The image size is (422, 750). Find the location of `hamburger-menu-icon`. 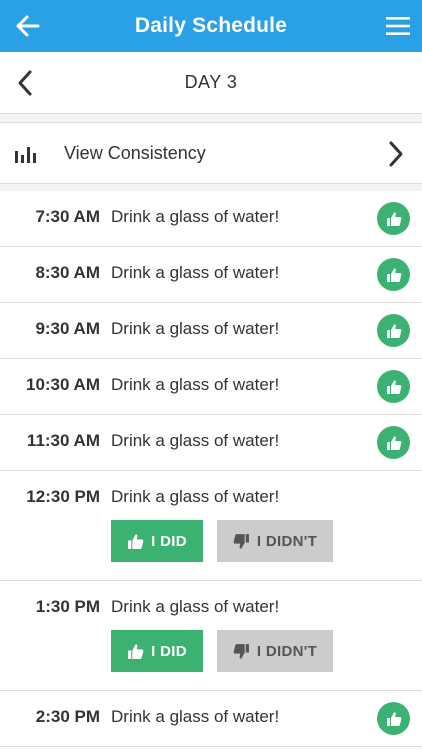

hamburger-menu-icon is located at coordinates (398, 26).